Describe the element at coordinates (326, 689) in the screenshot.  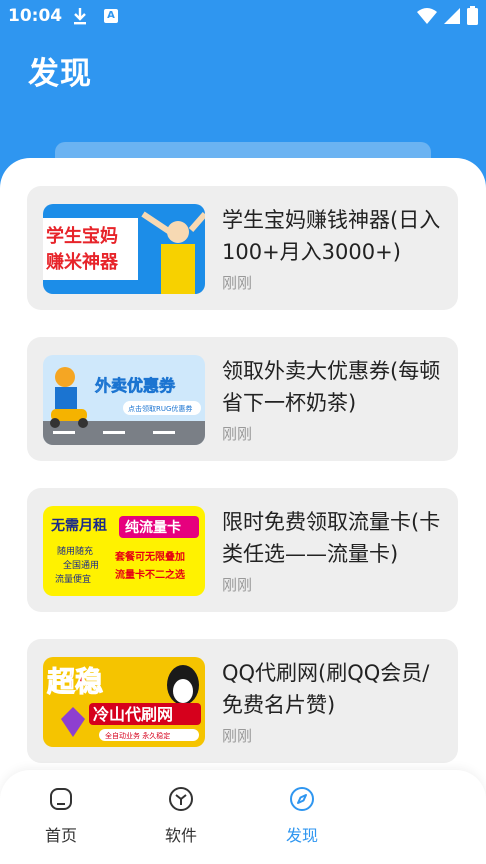
I see `card-title: QQ代刷网(刷QQ会员/免费名片赞)` at that location.